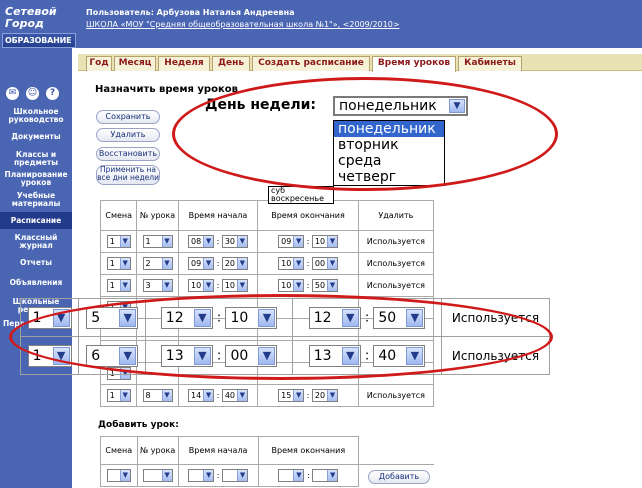 Image resolution: width=642 pixels, height=488 pixels. What do you see at coordinates (325, 475) in the screenshot?
I see `add-end-min: ▼` at bounding box center [325, 475].